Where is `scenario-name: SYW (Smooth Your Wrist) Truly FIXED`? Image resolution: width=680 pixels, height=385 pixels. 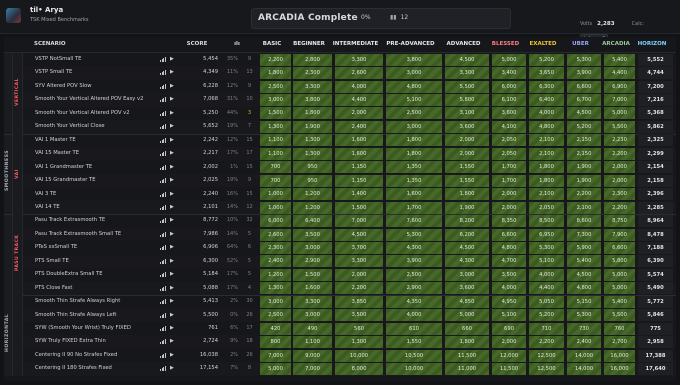 scenario-name: SYW (Smooth Your Wrist) Truly FIXED is located at coordinates (83, 328).